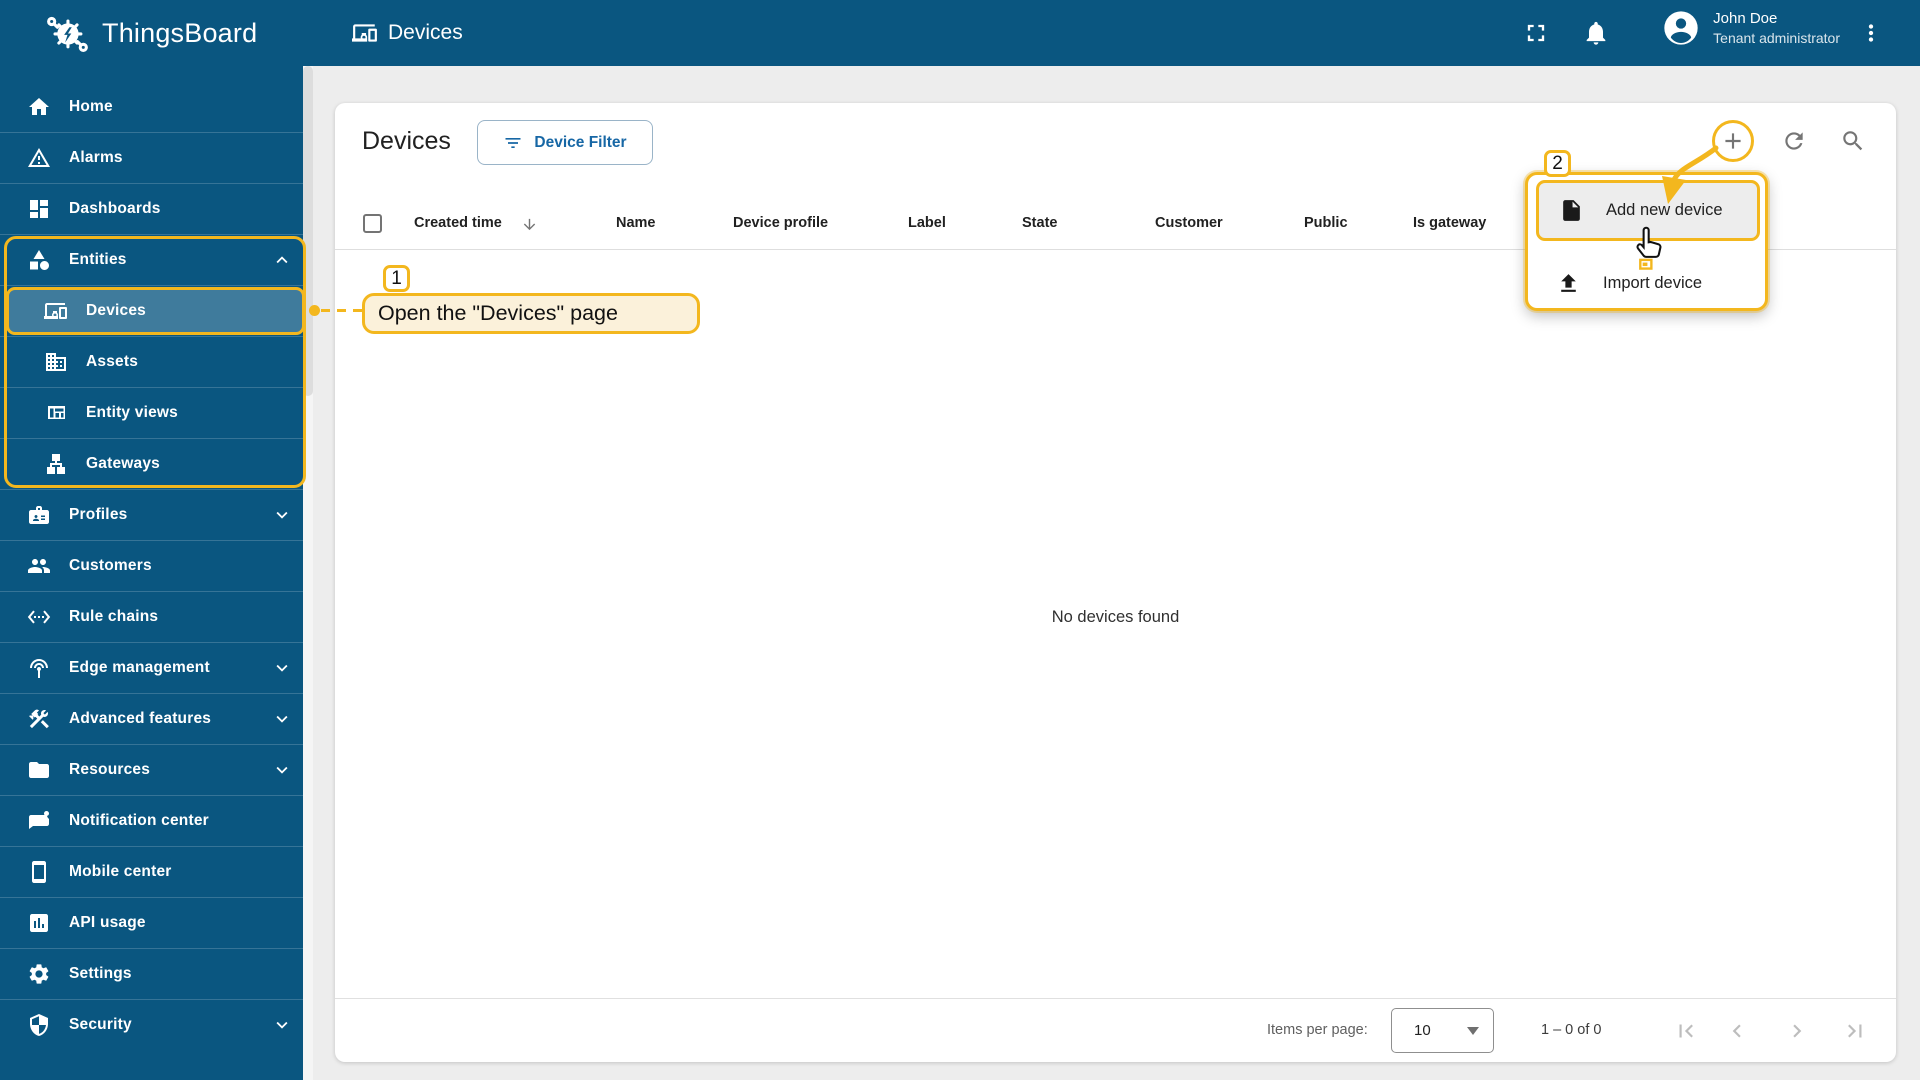  What do you see at coordinates (39, 566) in the screenshot?
I see `people-icon` at bounding box center [39, 566].